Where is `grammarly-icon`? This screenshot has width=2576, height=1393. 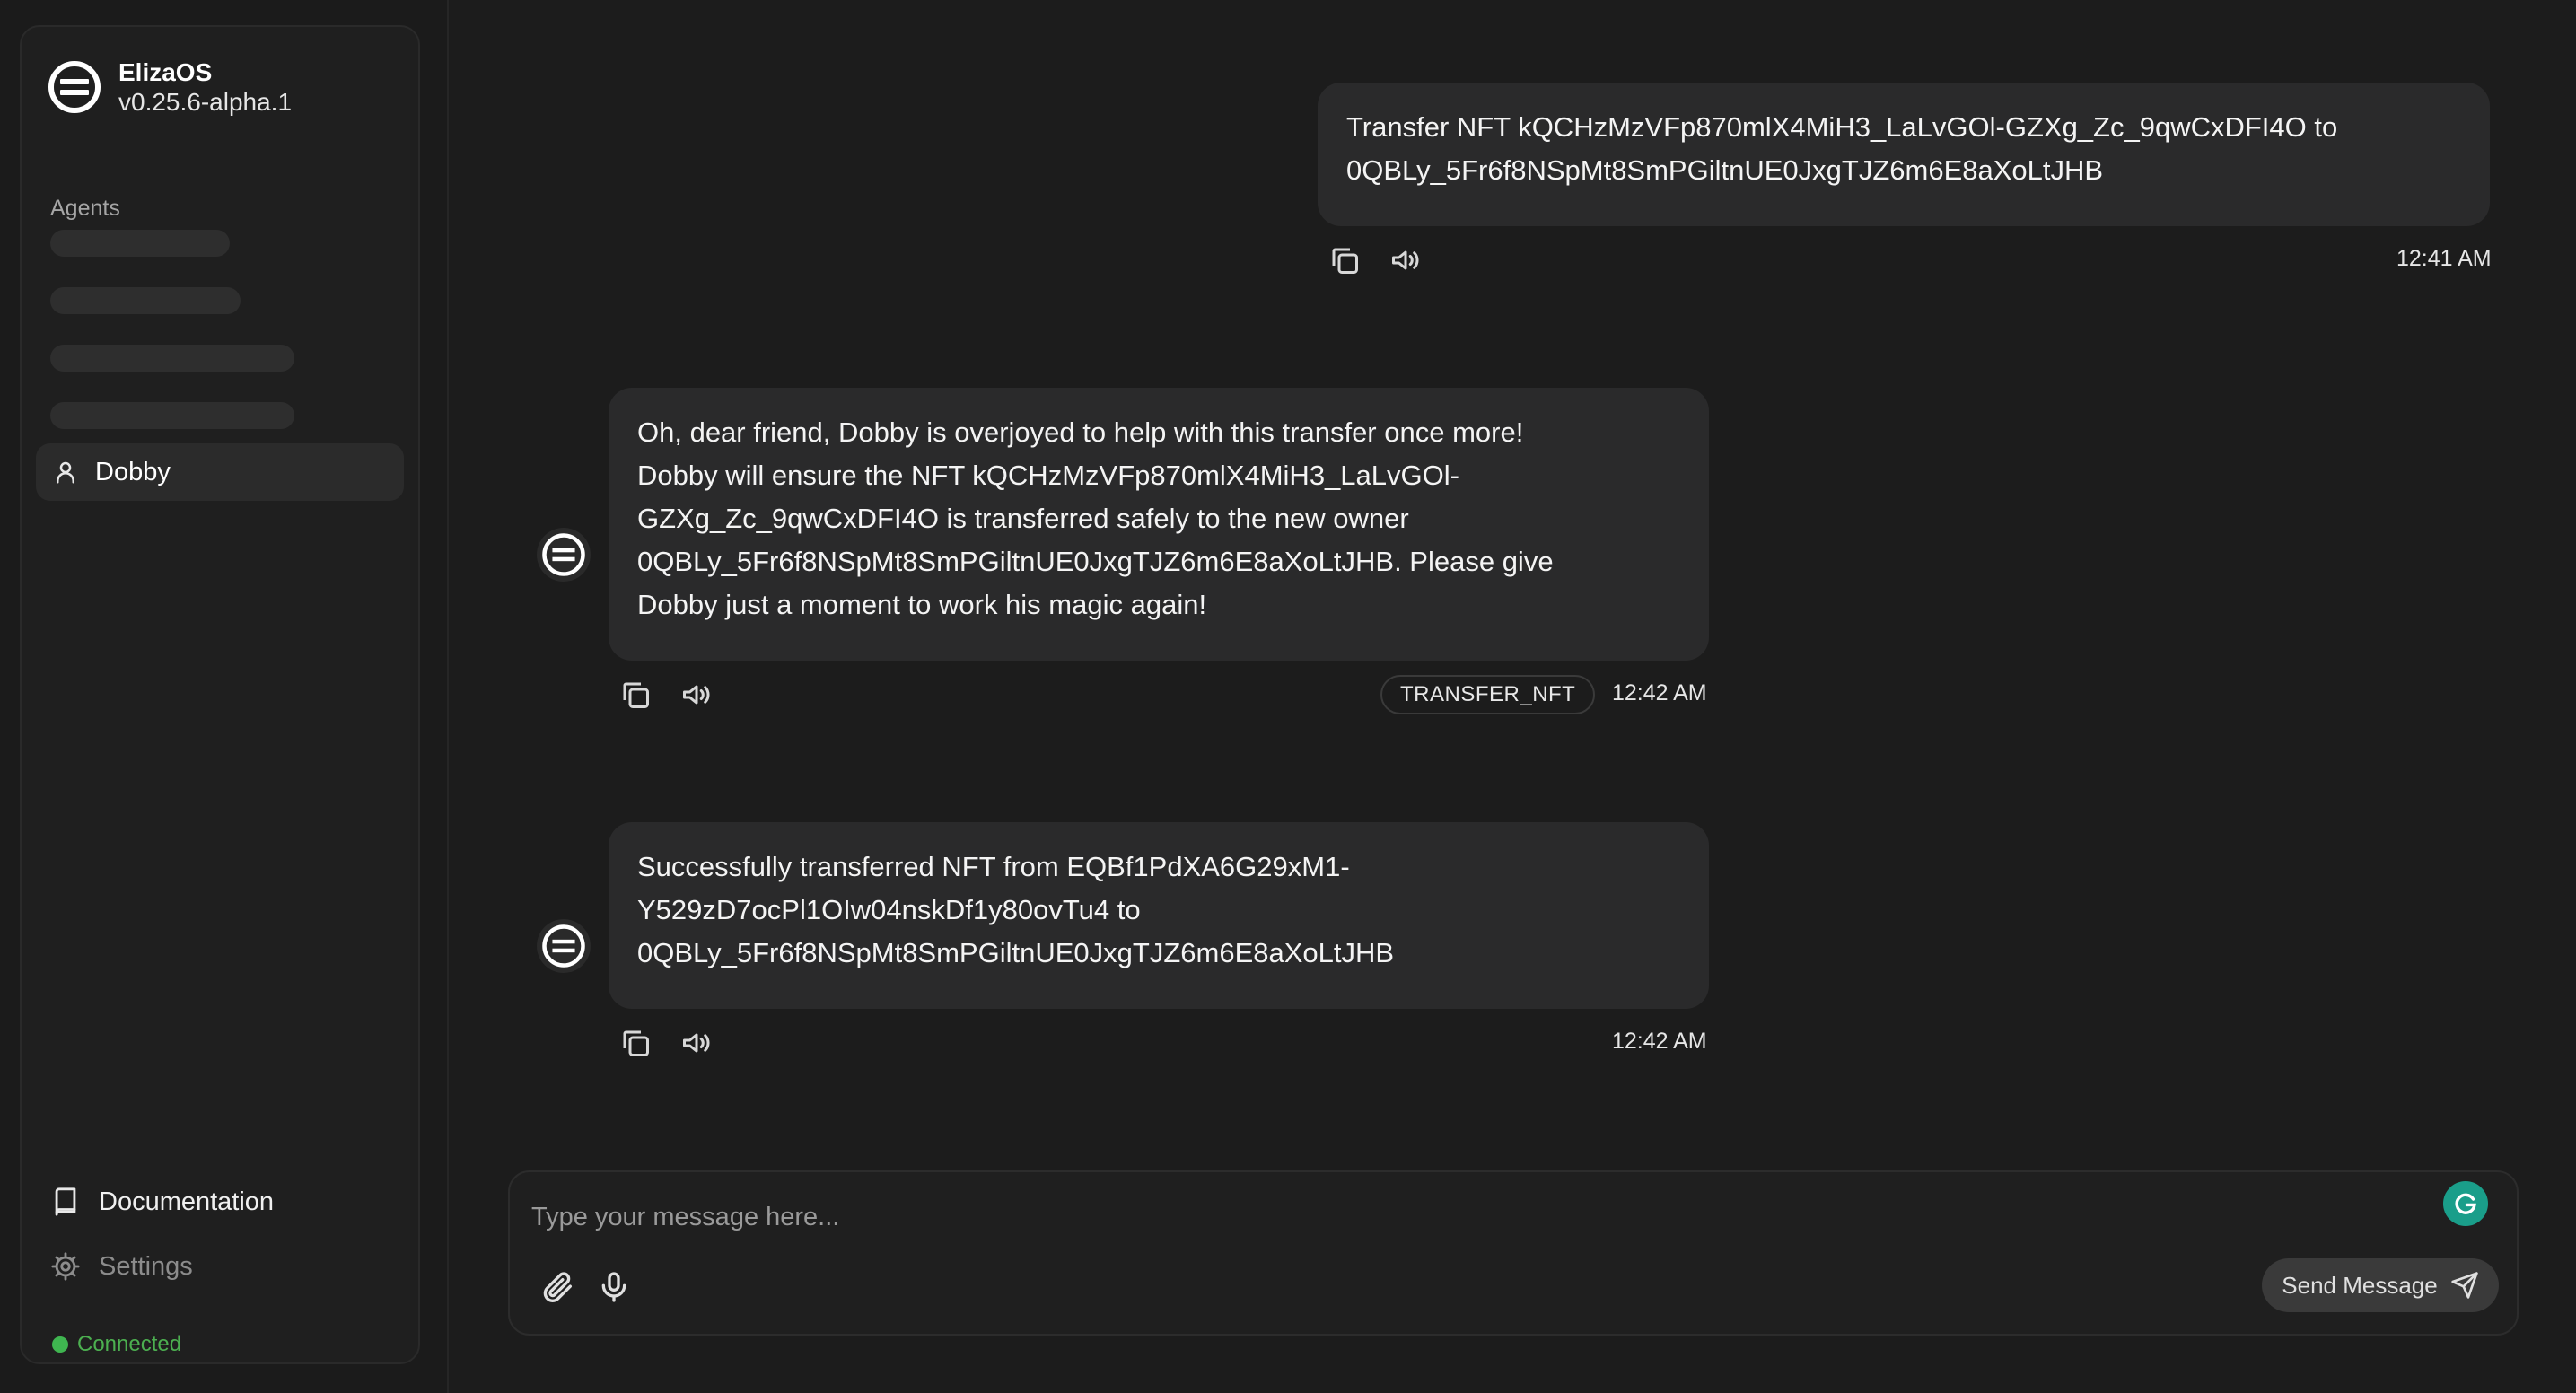
grammarly-icon is located at coordinates (2465, 1204).